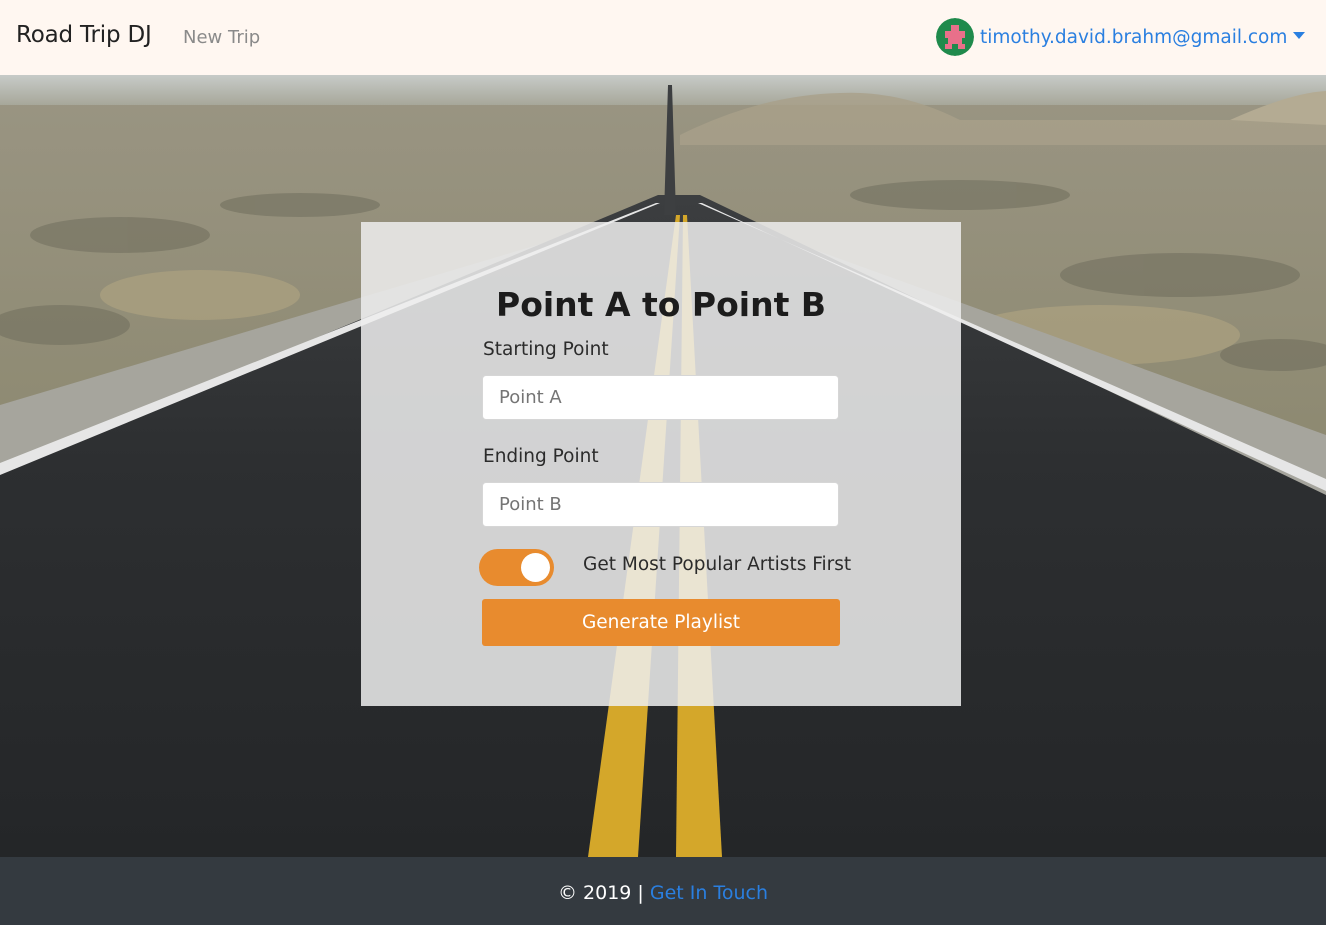  Describe the element at coordinates (1134, 37) in the screenshot. I see `user-email: timothy.david.brahm@gmail.com` at that location.